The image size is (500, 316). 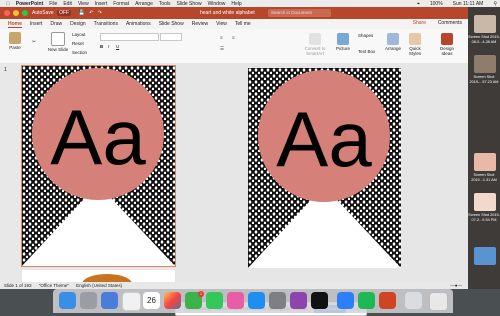 What do you see at coordinates (236, 4) in the screenshot?
I see `menu-help: Help` at bounding box center [236, 4].